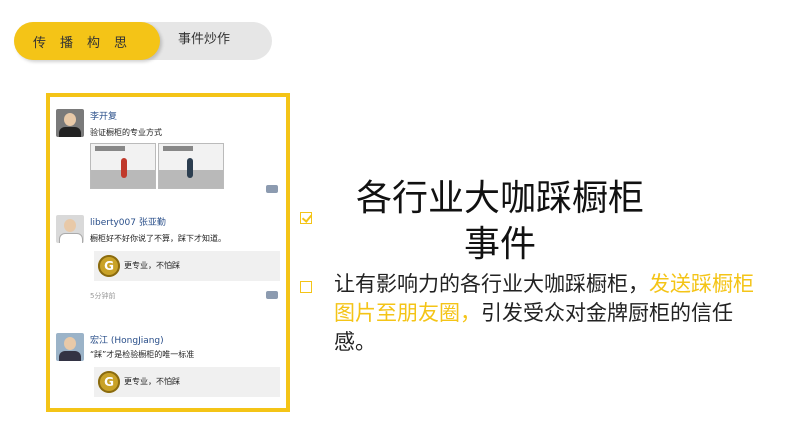  Describe the element at coordinates (127, 339) in the screenshot. I see `post-author: 宏江 (HongJiang)` at that location.